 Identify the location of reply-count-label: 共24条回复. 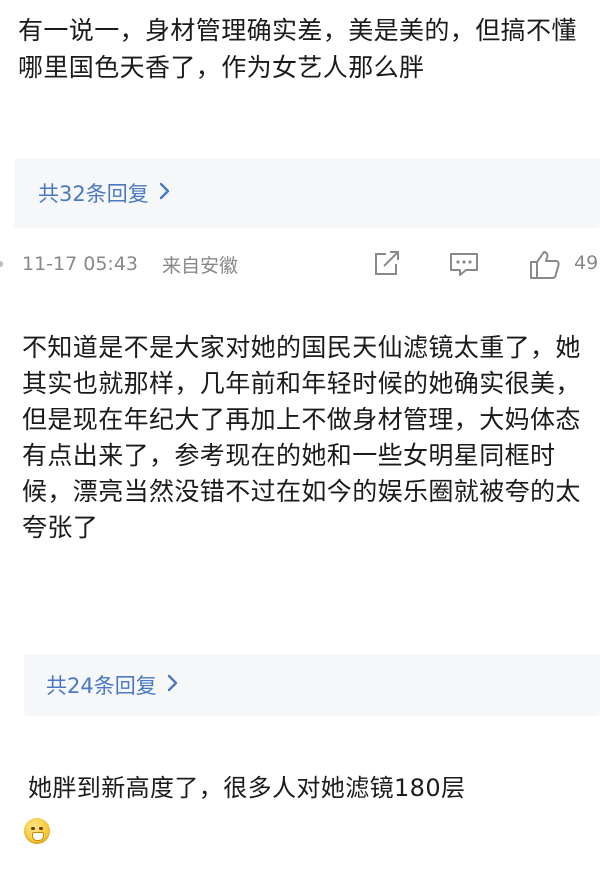
(101, 686).